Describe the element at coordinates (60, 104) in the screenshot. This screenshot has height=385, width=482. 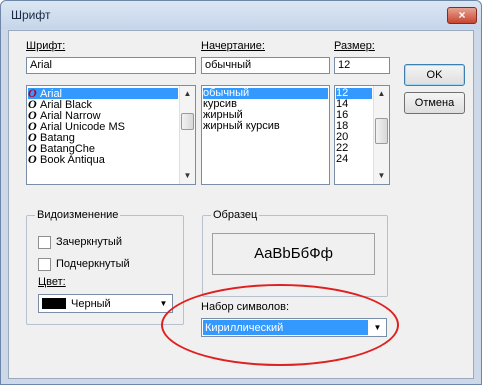
I see `font-list-item: O Arial Black` at that location.